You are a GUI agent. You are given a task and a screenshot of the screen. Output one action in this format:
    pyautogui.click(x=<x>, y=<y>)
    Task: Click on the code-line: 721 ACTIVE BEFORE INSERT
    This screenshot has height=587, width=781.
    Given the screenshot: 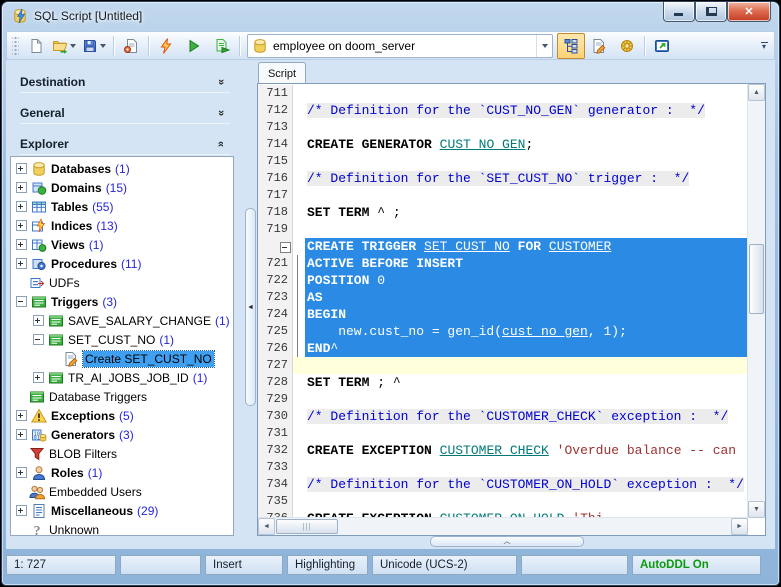 What is the action you would take?
    pyautogui.click(x=503, y=263)
    